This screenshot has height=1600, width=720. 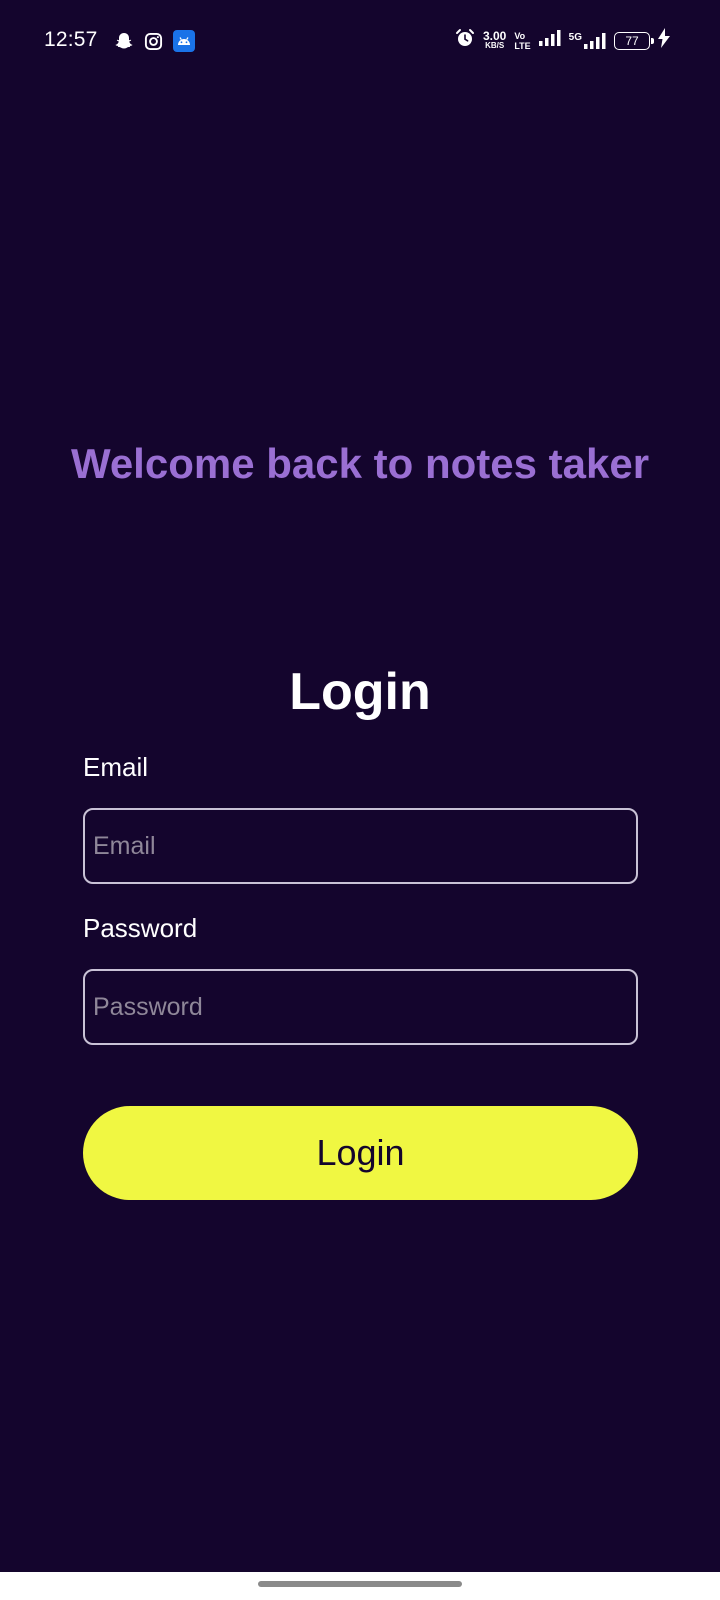 I want to click on network-speed-unit: KB/S, so click(x=495, y=45).